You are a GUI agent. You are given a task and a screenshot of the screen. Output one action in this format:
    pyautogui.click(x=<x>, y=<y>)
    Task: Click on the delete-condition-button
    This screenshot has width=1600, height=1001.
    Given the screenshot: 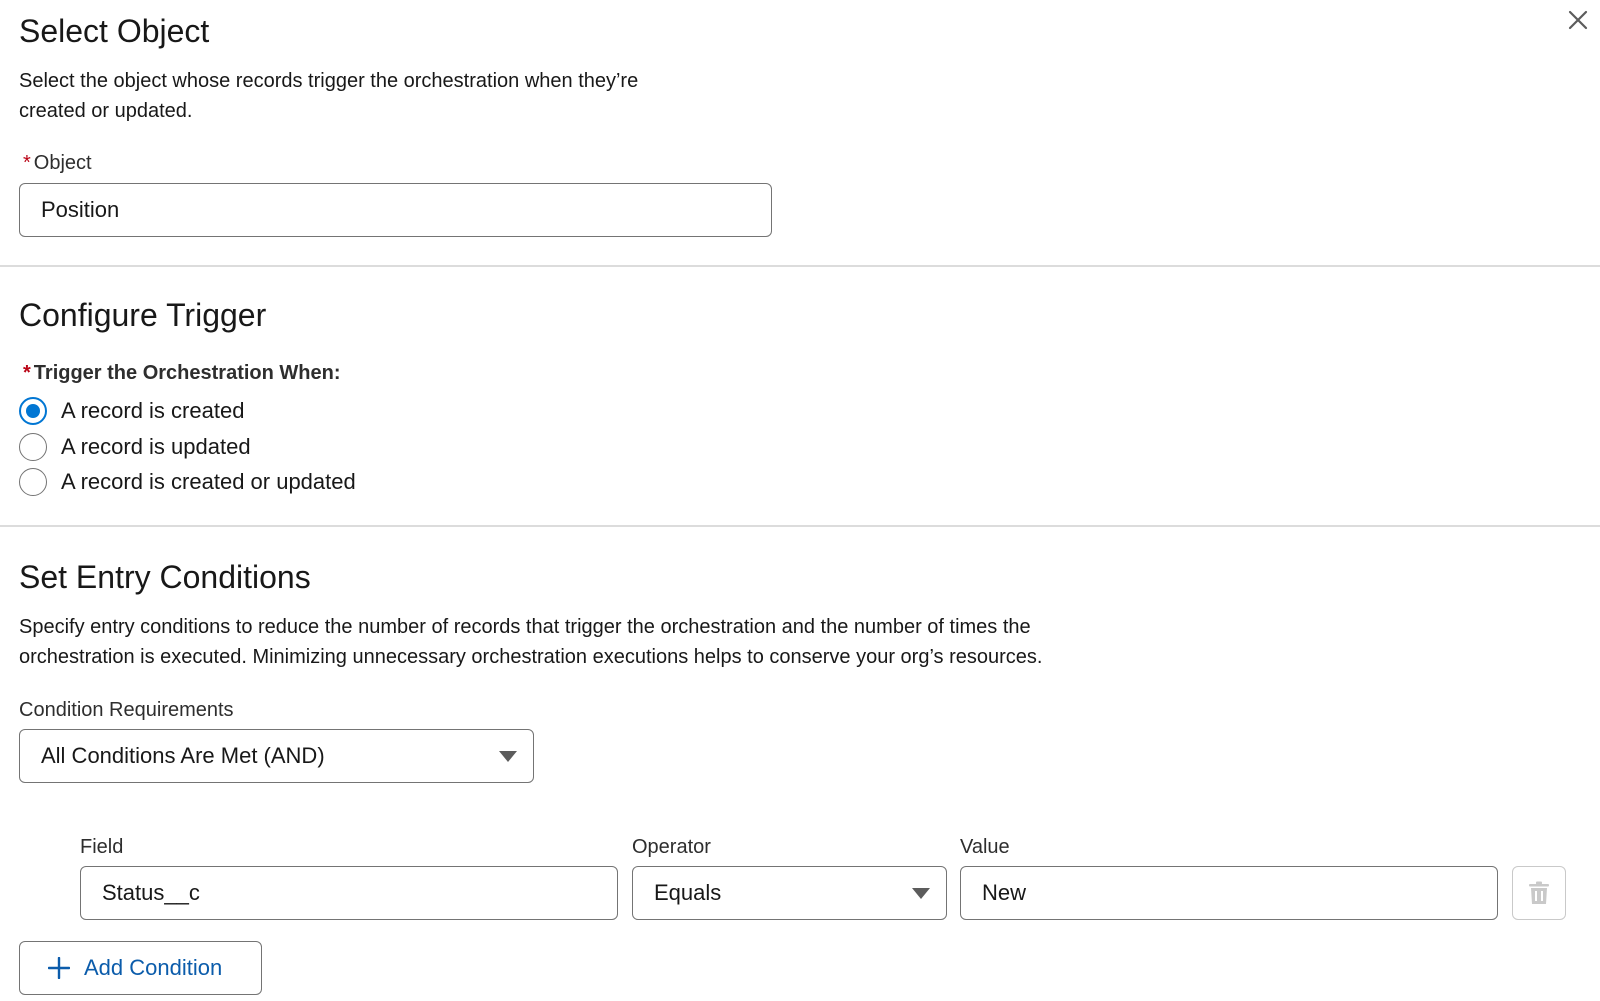 What is the action you would take?
    pyautogui.click(x=1539, y=893)
    